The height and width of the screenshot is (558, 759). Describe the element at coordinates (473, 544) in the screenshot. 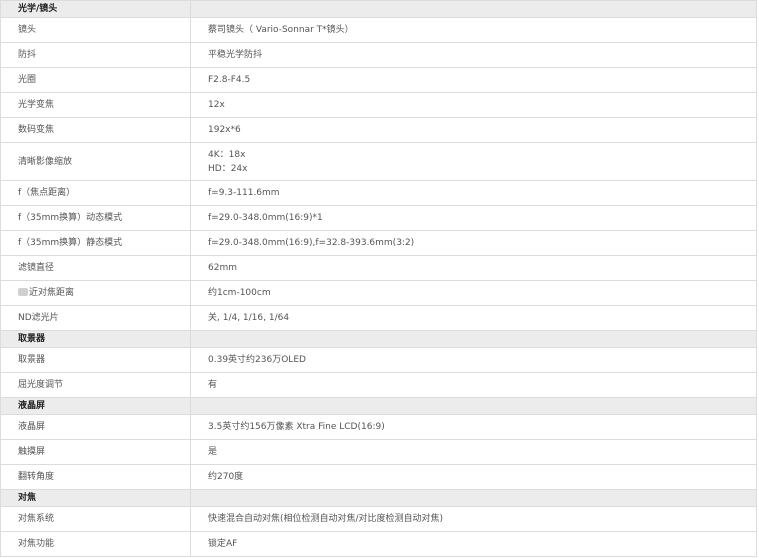

I see `spec-value-cell: 锁定AF` at that location.